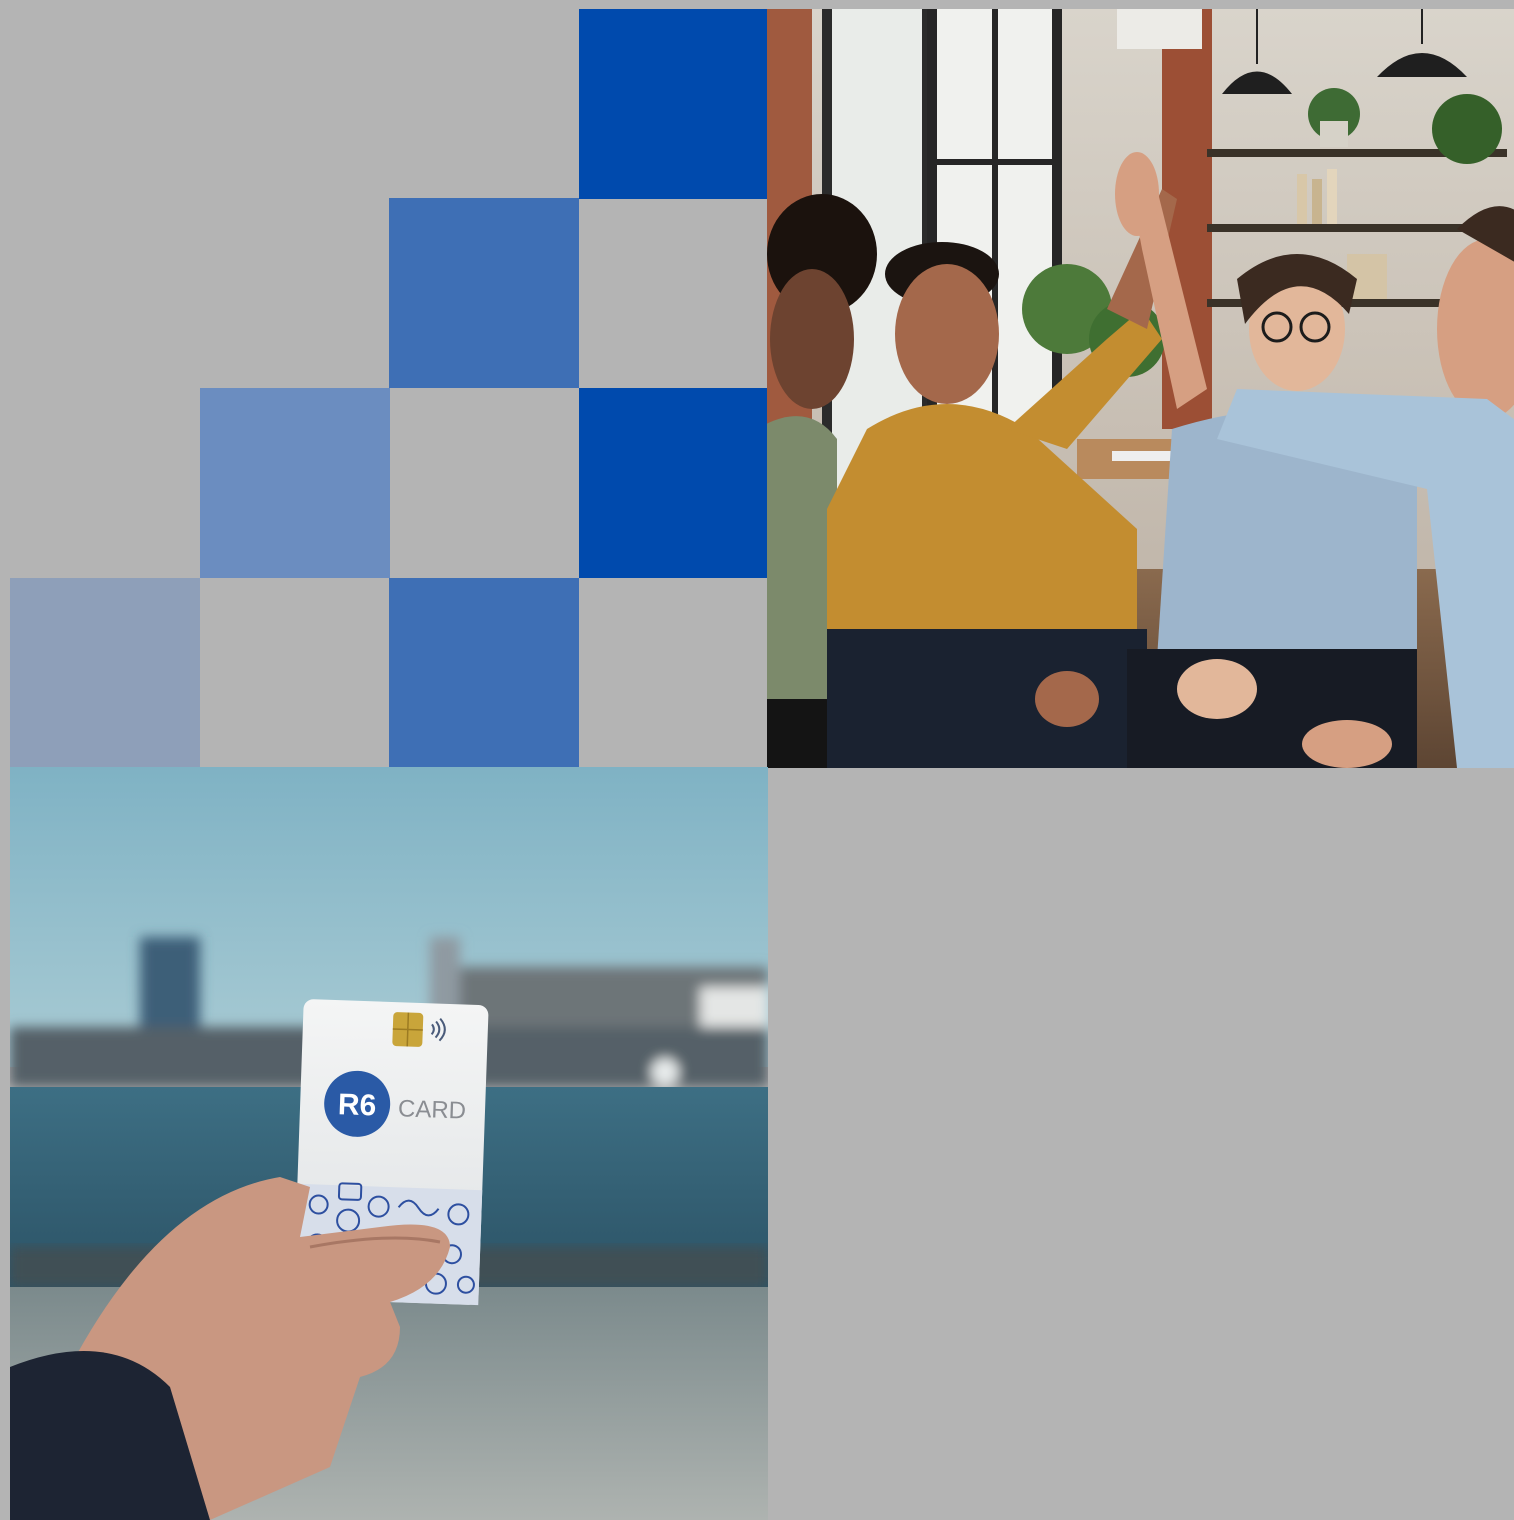 The image size is (1514, 1520). I want to click on card-brand-text: CARD, so click(432, 1109).